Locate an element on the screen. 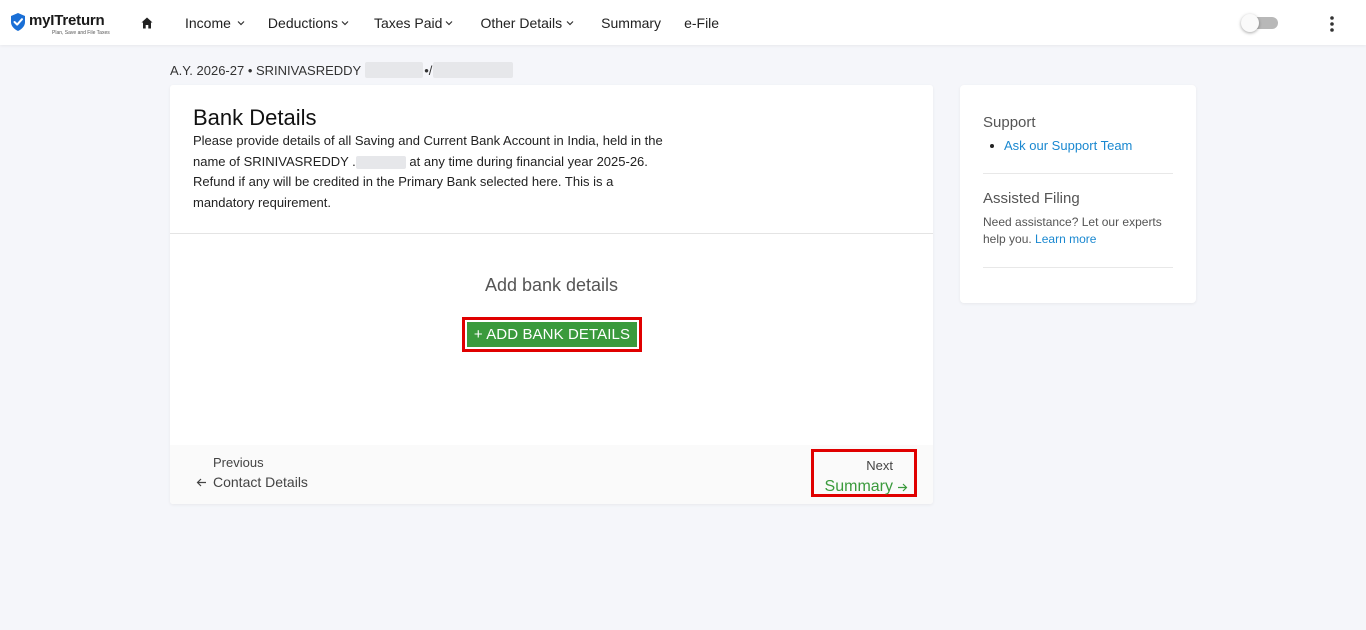 The width and height of the screenshot is (1366, 630). add-bank-details-button: + ADD BANK DETAILS is located at coordinates (552, 334).